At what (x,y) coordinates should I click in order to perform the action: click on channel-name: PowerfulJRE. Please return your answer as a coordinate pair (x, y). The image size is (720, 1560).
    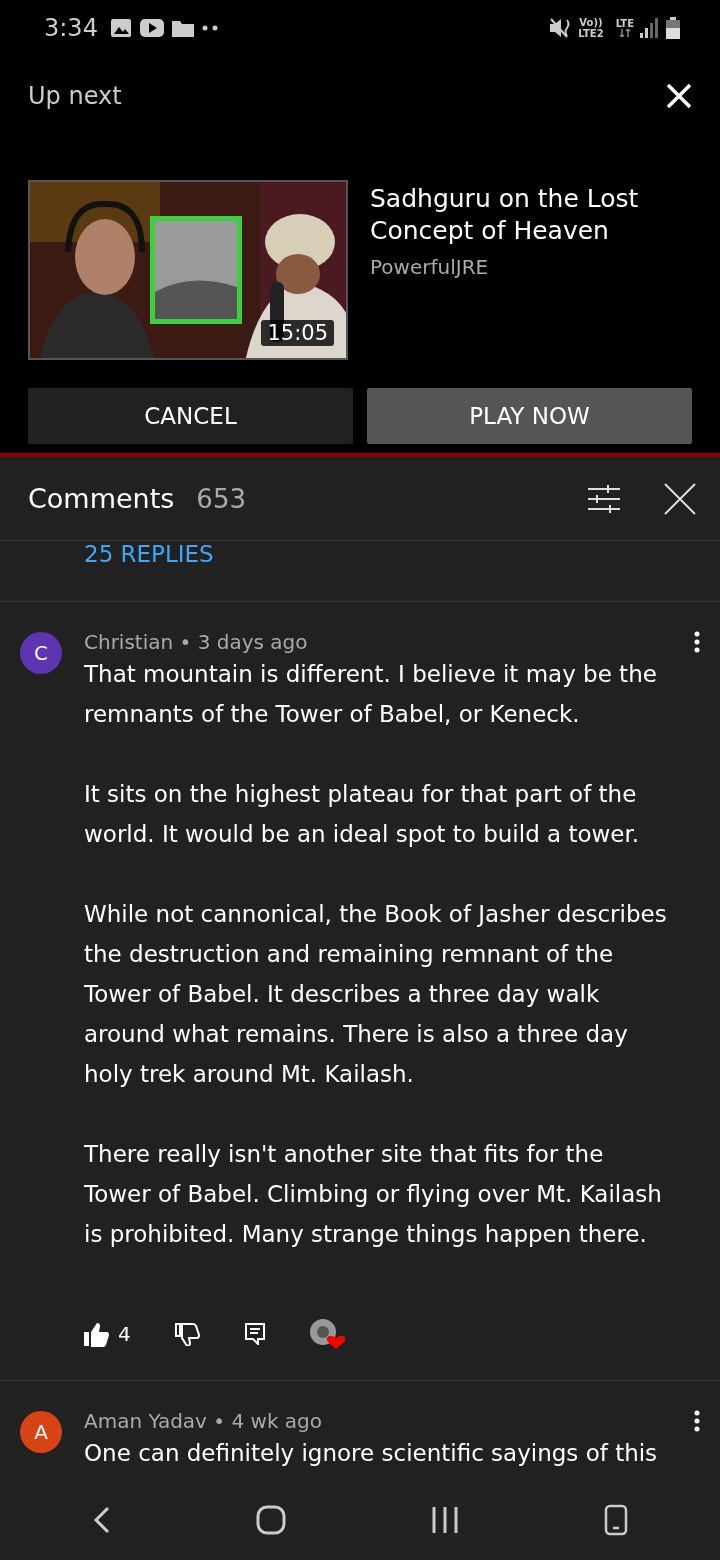
    Looking at the image, I should click on (430, 267).